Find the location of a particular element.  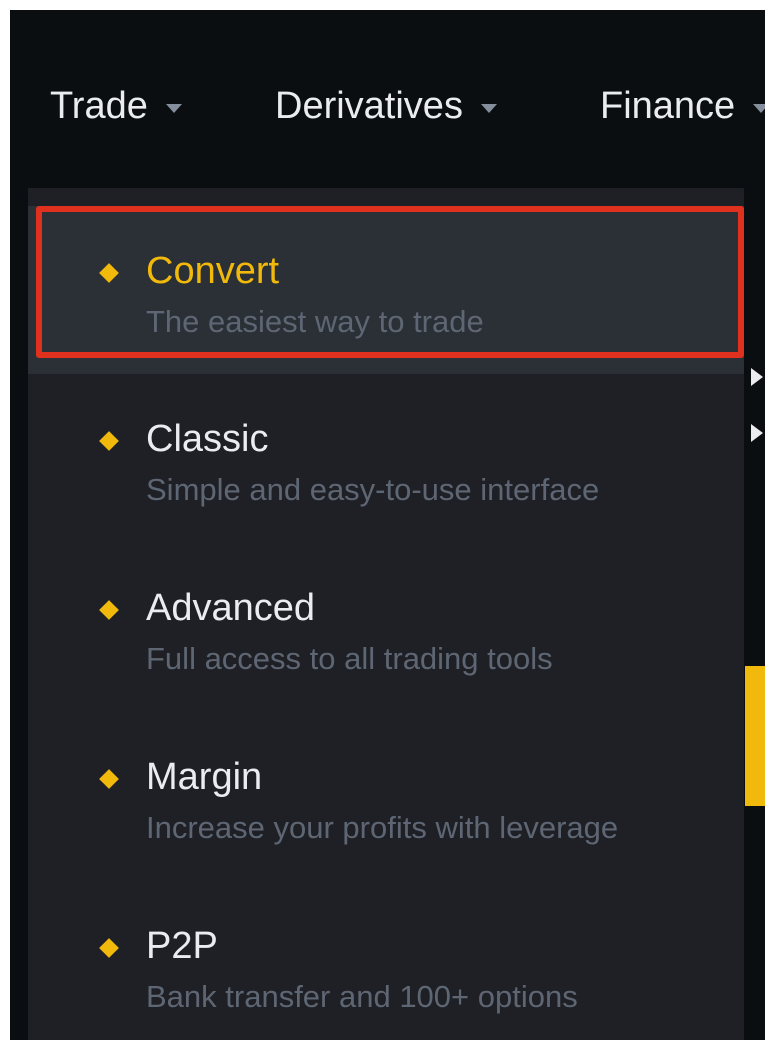

nav-item-derivatives: Derivatives is located at coordinates (386, 106).